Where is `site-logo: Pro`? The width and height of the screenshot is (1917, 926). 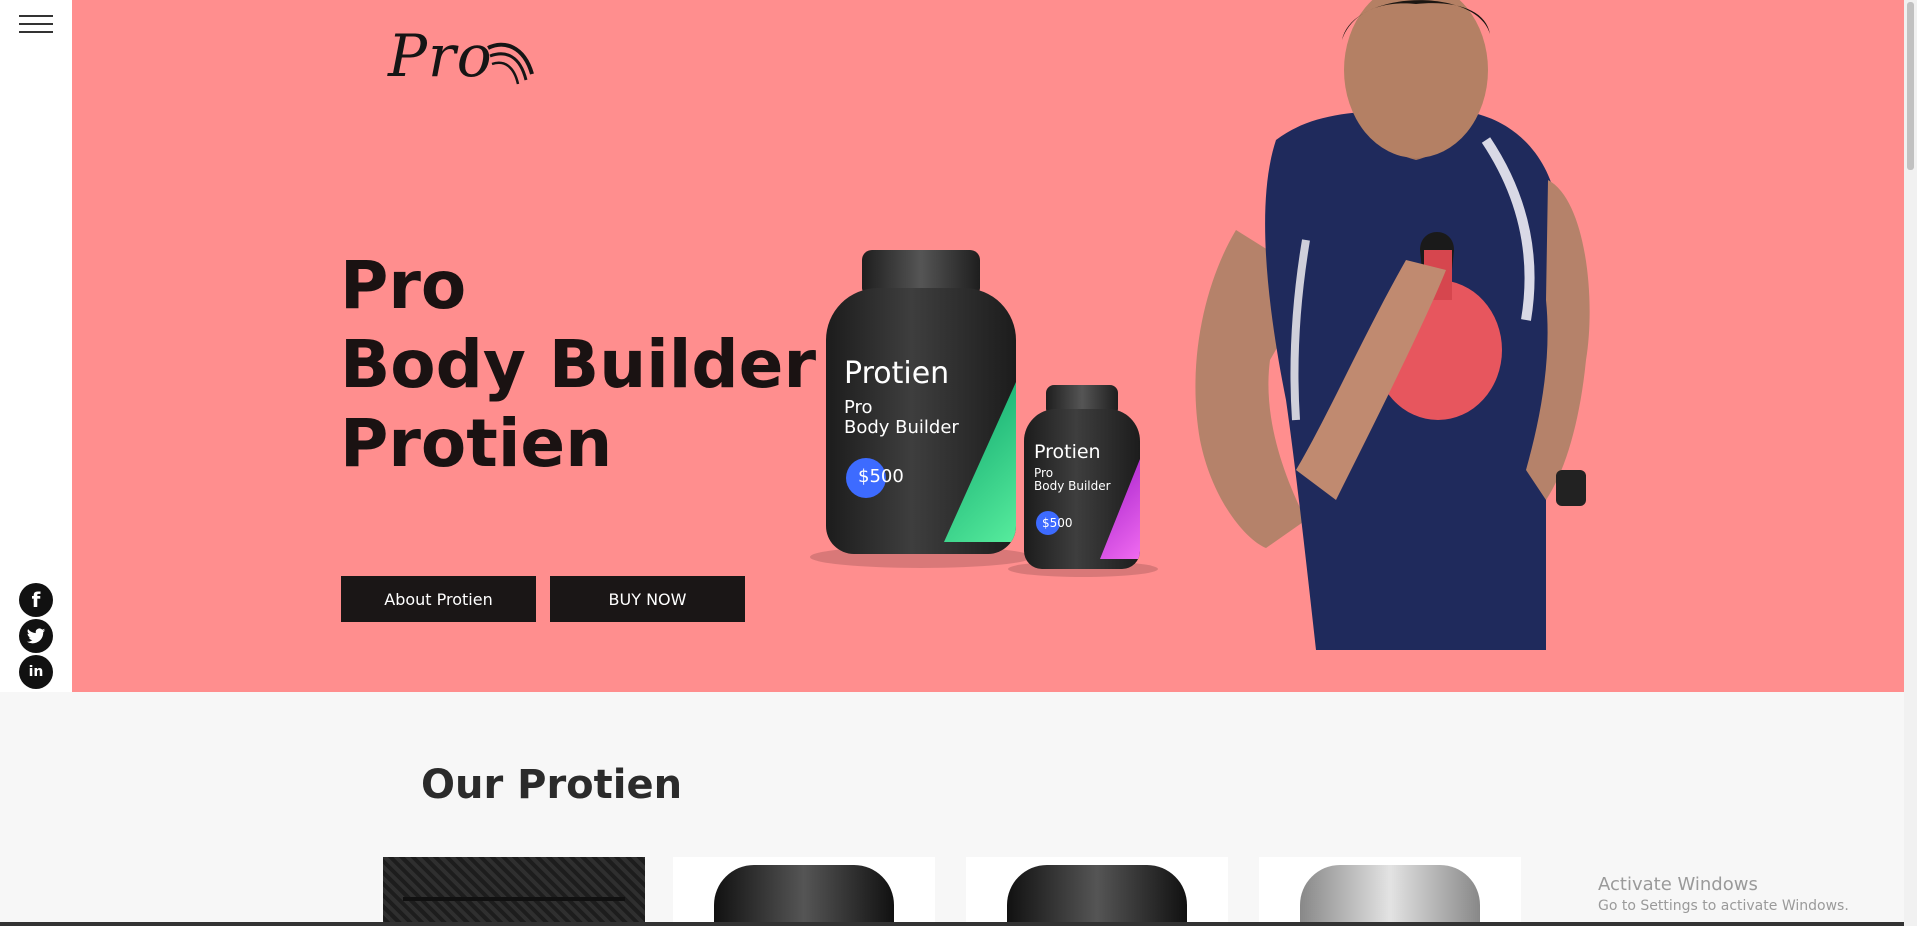 site-logo: Pro is located at coordinates (461, 56).